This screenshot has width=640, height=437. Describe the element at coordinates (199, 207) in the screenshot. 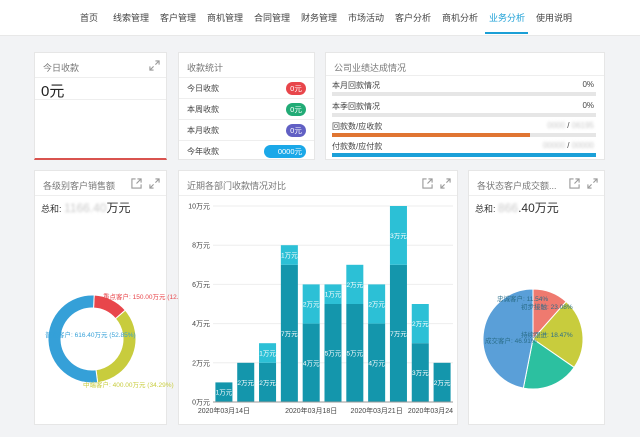

I see `y-tick-label: 10万元` at that location.